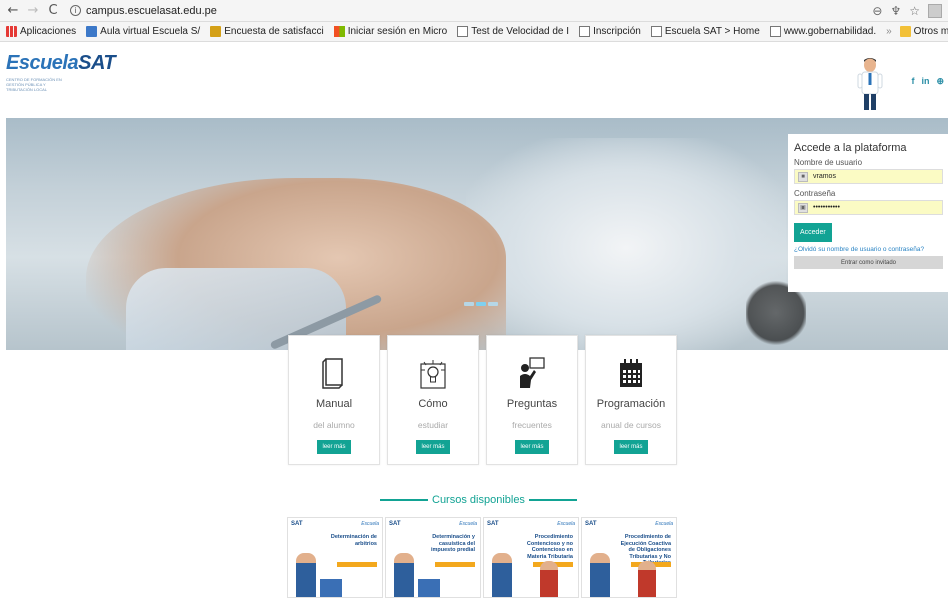  Describe the element at coordinates (914, 11) in the screenshot. I see `star-icon: ☆` at that location.